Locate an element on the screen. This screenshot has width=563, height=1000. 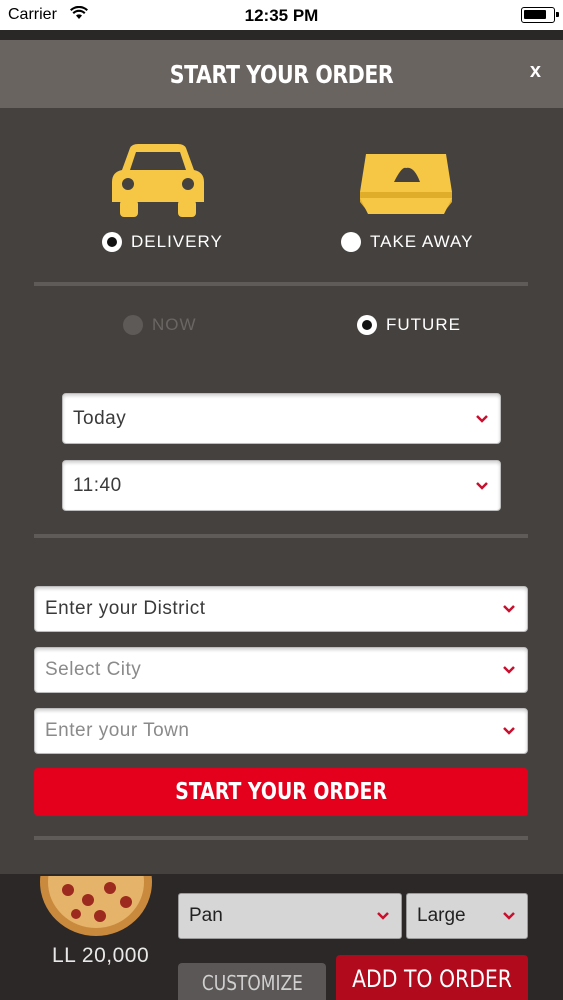
now-radio-dot is located at coordinates (133, 325).